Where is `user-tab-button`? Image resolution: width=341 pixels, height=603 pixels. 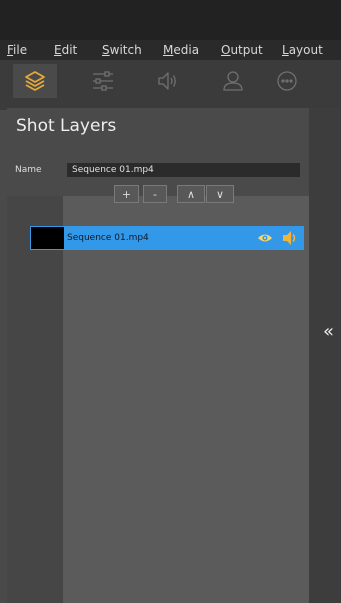
user-tab-button is located at coordinates (233, 81).